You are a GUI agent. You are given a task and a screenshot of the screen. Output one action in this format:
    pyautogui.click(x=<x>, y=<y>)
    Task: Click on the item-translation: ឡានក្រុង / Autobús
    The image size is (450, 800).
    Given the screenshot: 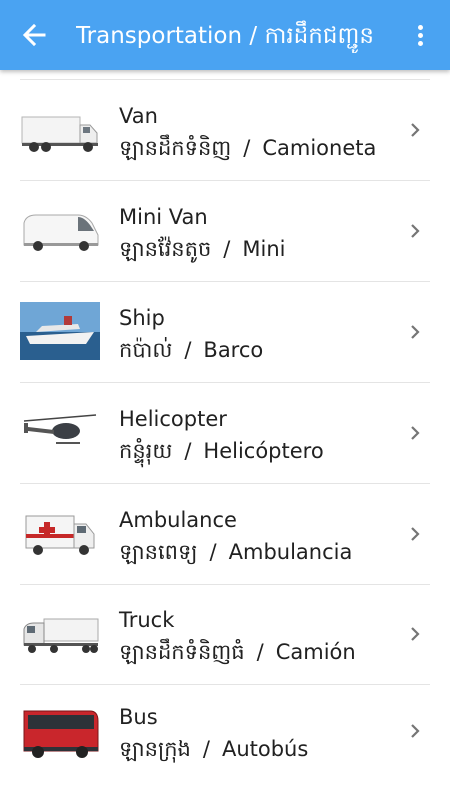 What is the action you would take?
    pyautogui.click(x=213, y=751)
    